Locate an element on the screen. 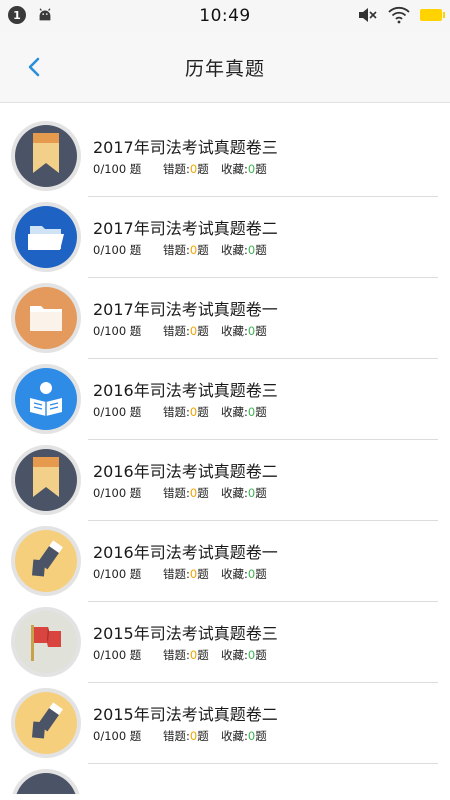 This screenshot has width=450, height=800. status-bar: 1 10:49 is located at coordinates (225, 16).